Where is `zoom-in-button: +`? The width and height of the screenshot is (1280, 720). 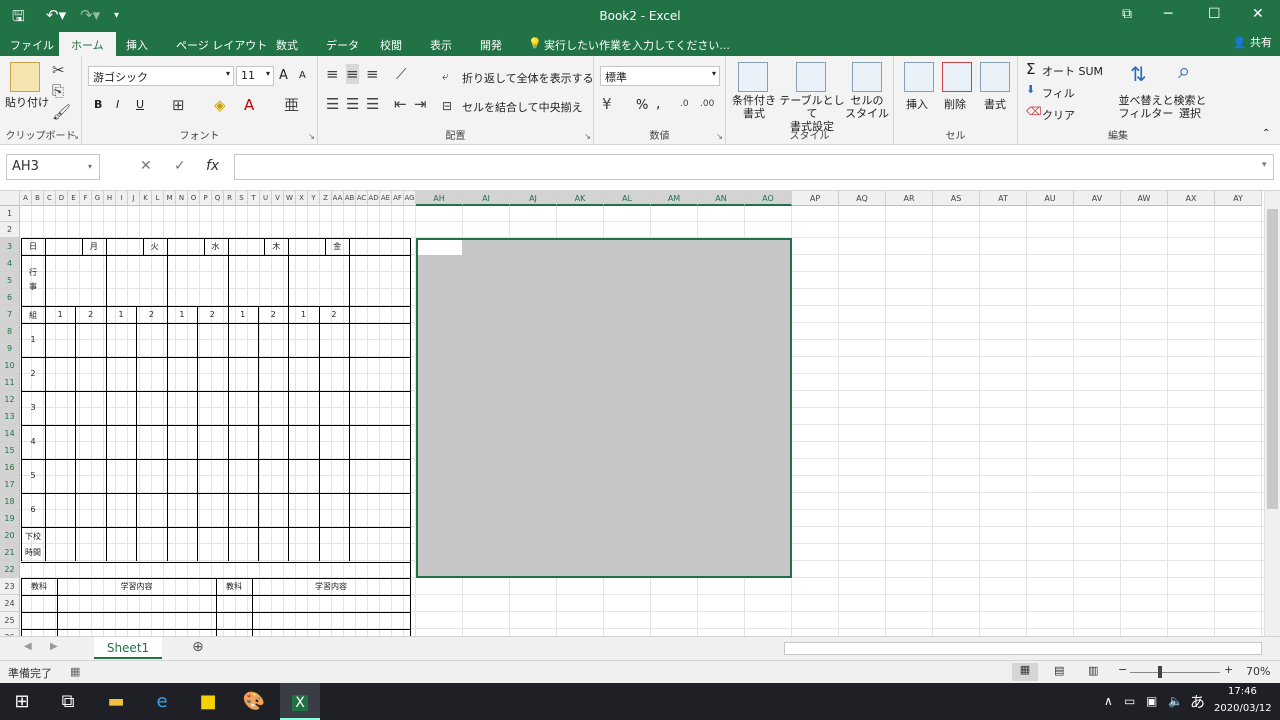 zoom-in-button: + is located at coordinates (1228, 669).